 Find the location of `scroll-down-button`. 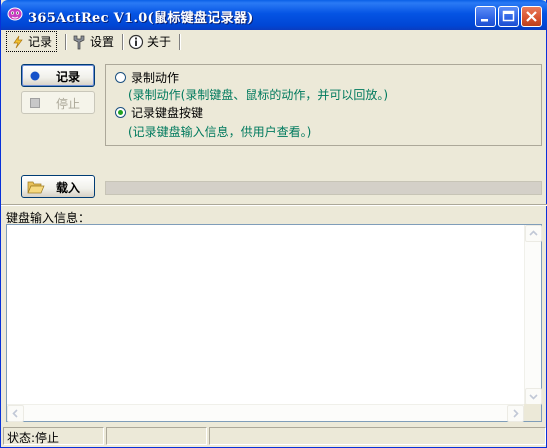

scroll-down-button is located at coordinates (533, 396).